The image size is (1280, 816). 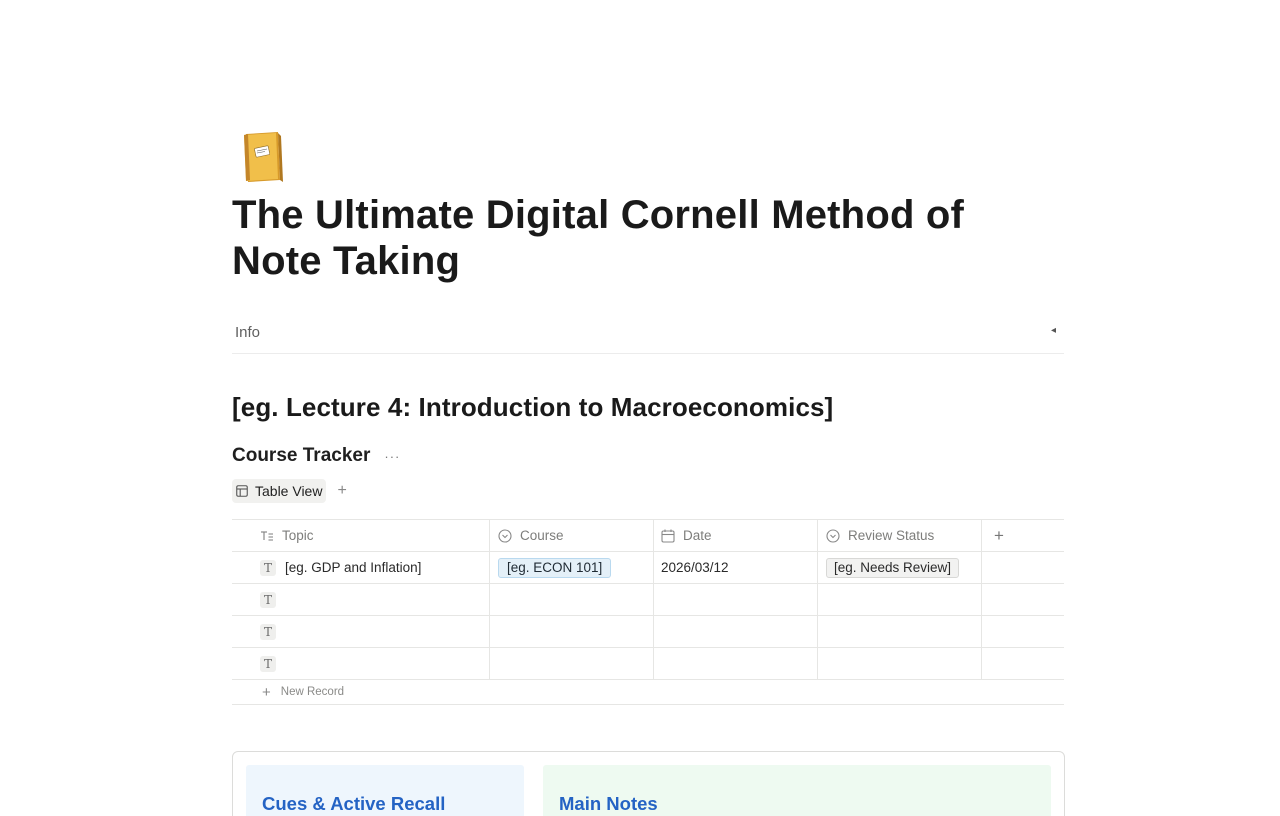 I want to click on column-header-date: Date, so click(x=736, y=535).